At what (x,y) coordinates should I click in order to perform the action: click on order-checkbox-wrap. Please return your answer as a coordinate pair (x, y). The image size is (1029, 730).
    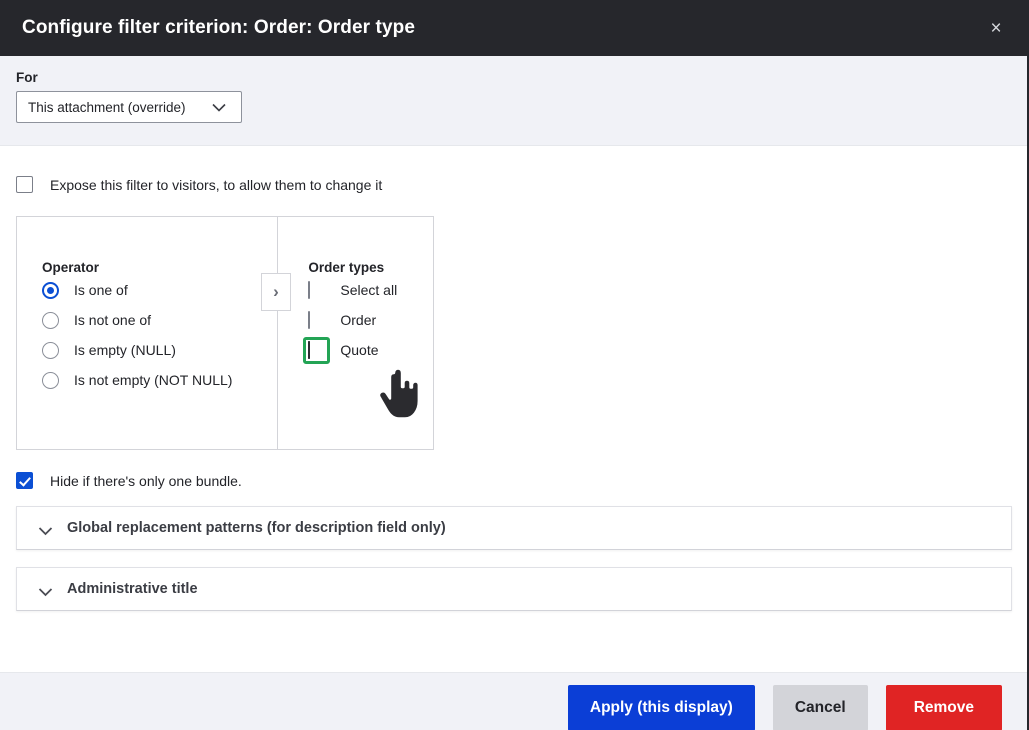
    Looking at the image, I should click on (316, 319).